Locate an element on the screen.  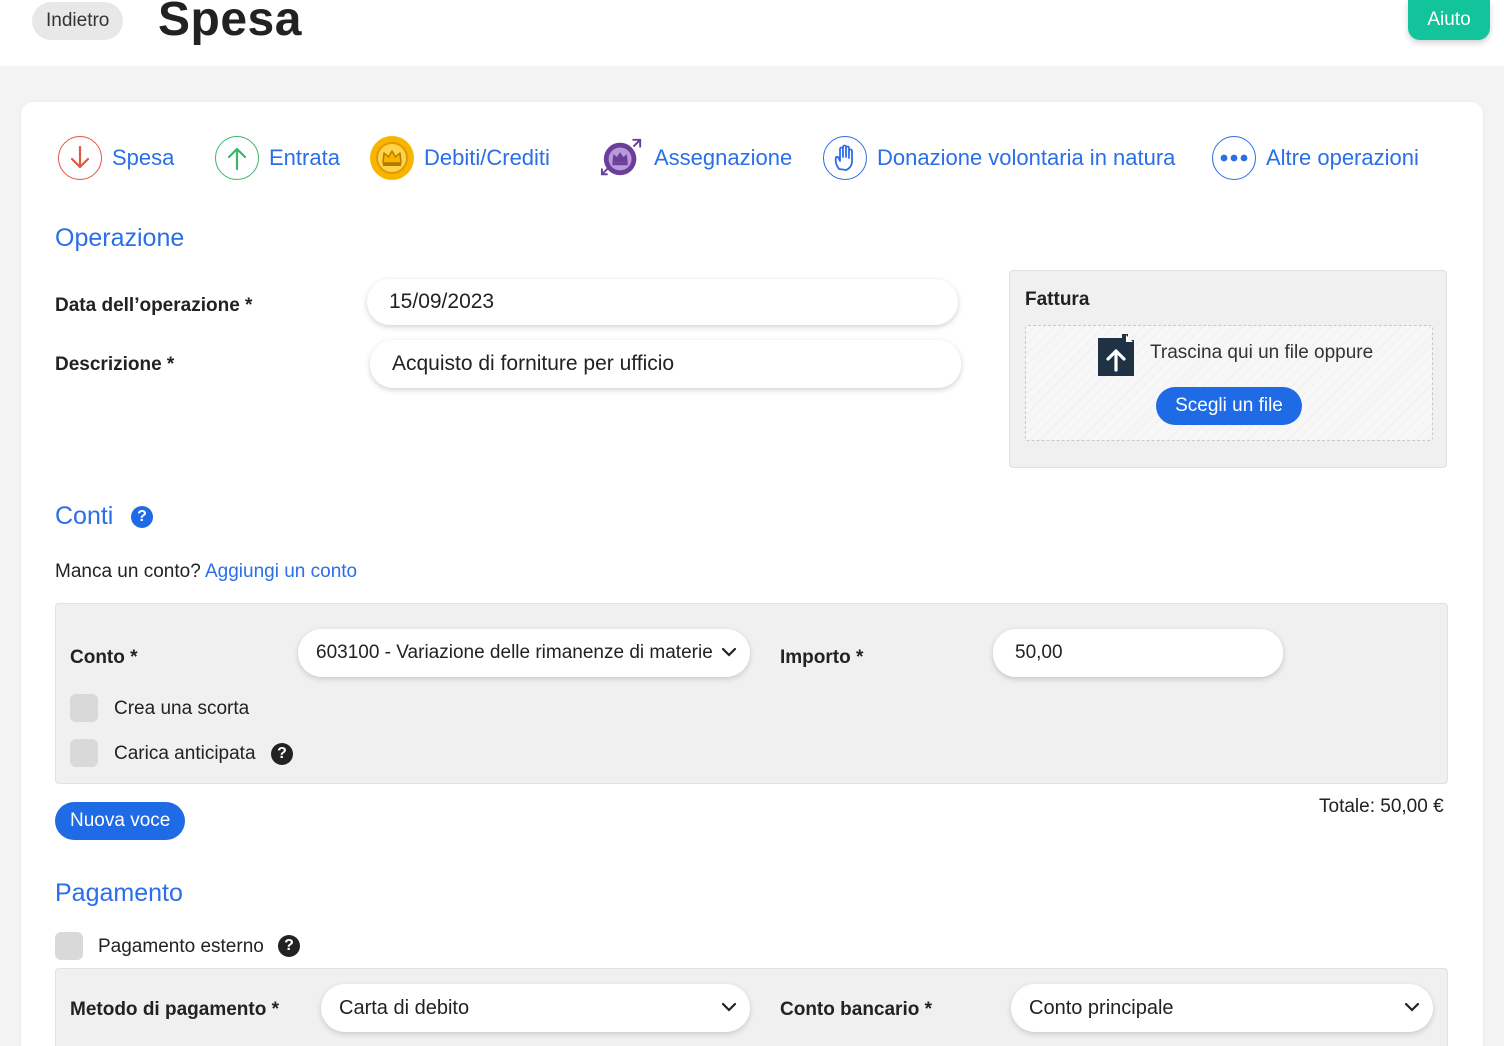
description-input: Acquisto di forniture per ufficio is located at coordinates (665, 364).